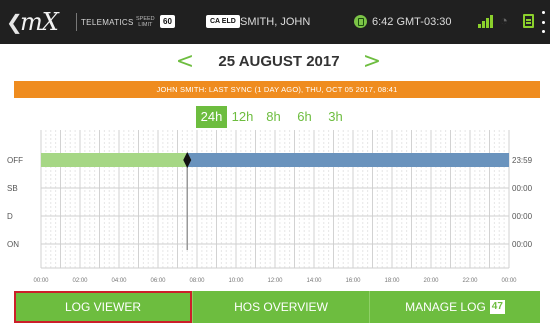  Describe the element at coordinates (76, 22) in the screenshot. I see `divider` at that location.